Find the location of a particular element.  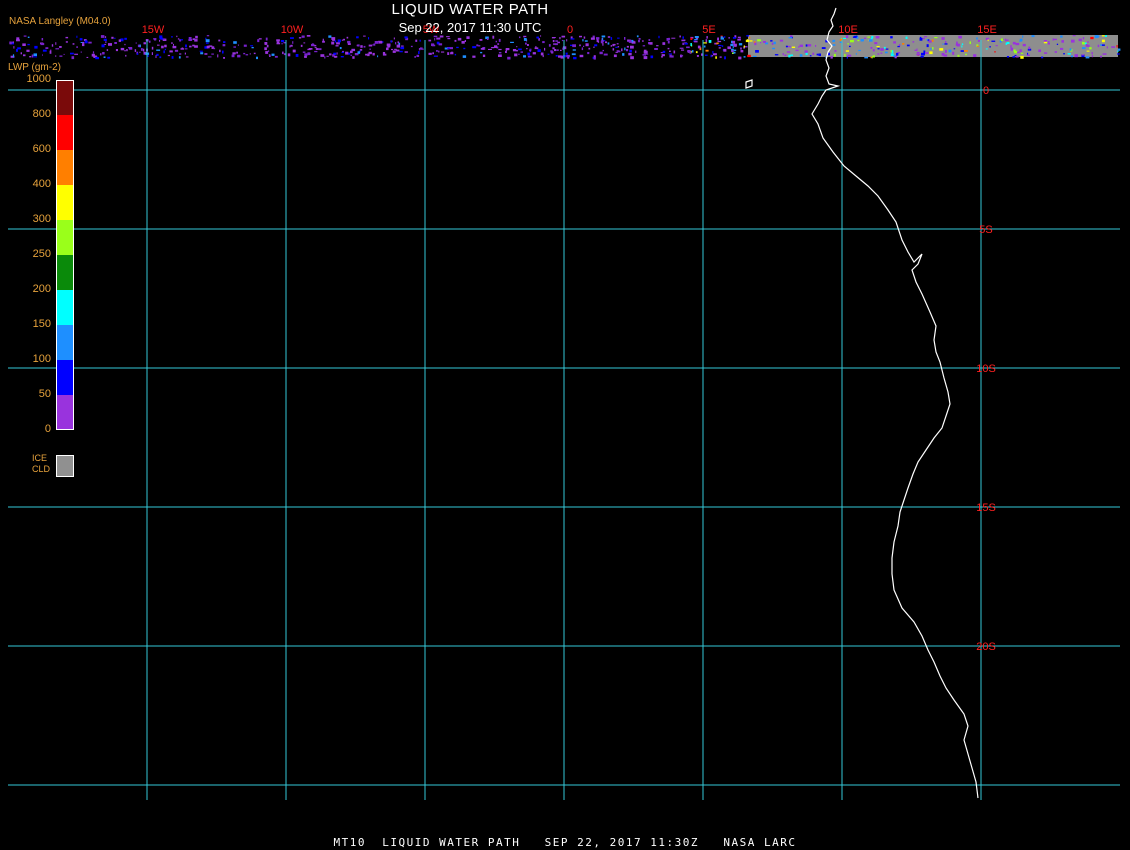

island-outline is located at coordinates (749, 84).